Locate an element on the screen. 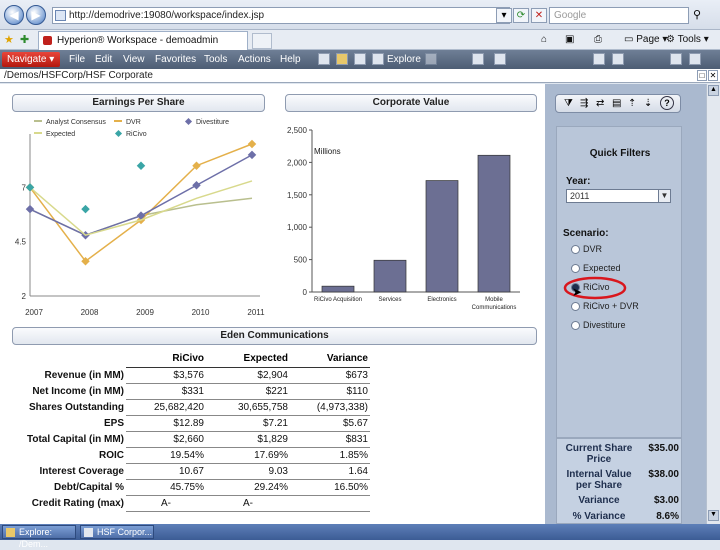 The height and width of the screenshot is (550, 720). table-row: ROIC 19.54% 17.69% 1.85% is located at coordinates (192, 455).